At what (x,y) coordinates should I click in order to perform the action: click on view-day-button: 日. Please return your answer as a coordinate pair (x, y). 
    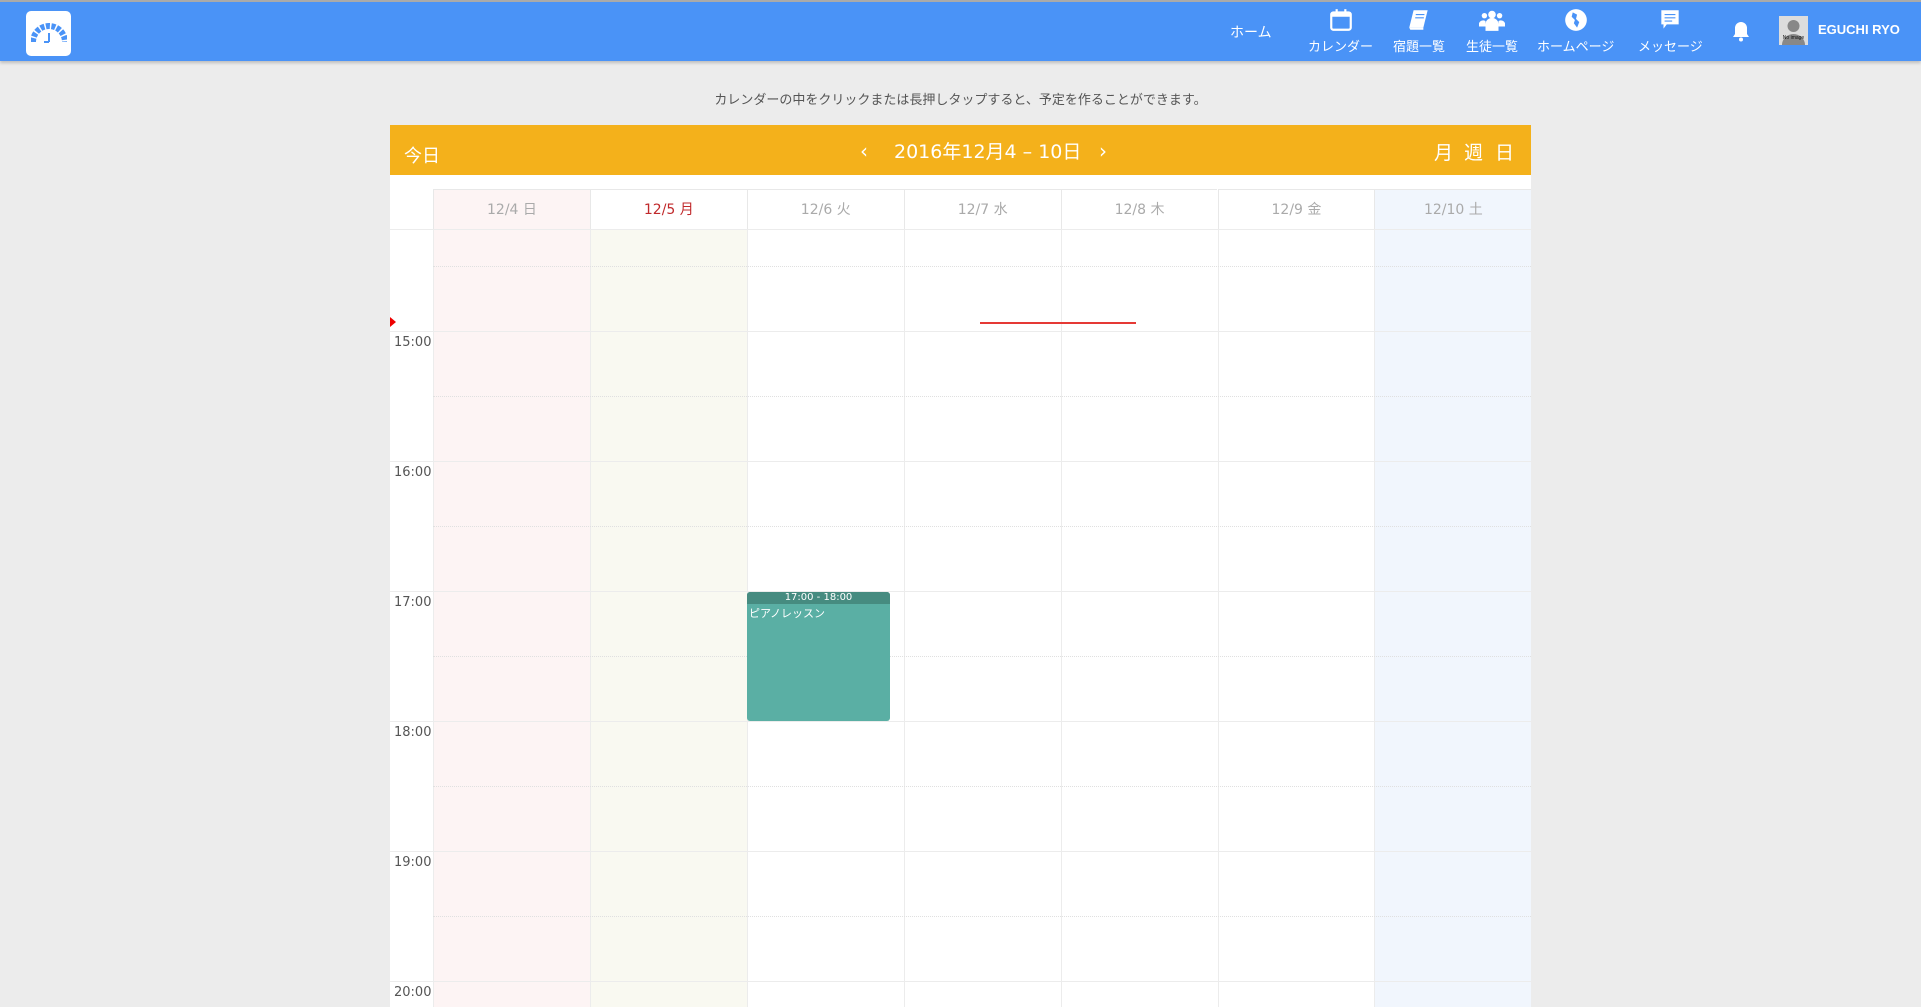
    Looking at the image, I should click on (1504, 151).